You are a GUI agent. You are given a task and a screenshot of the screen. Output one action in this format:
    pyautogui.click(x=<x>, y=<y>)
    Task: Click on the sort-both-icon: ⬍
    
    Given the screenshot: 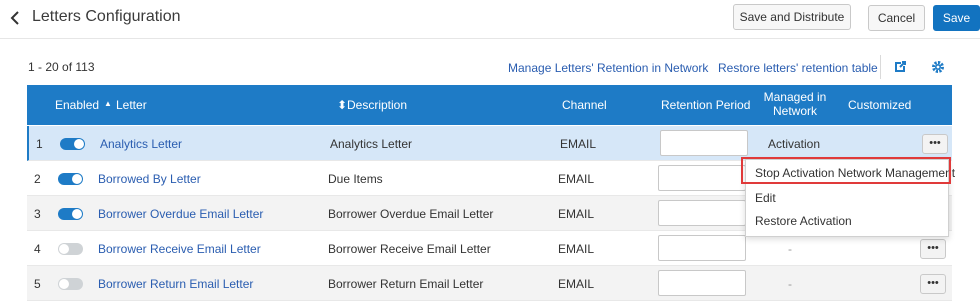 What is the action you would take?
    pyautogui.click(x=342, y=105)
    